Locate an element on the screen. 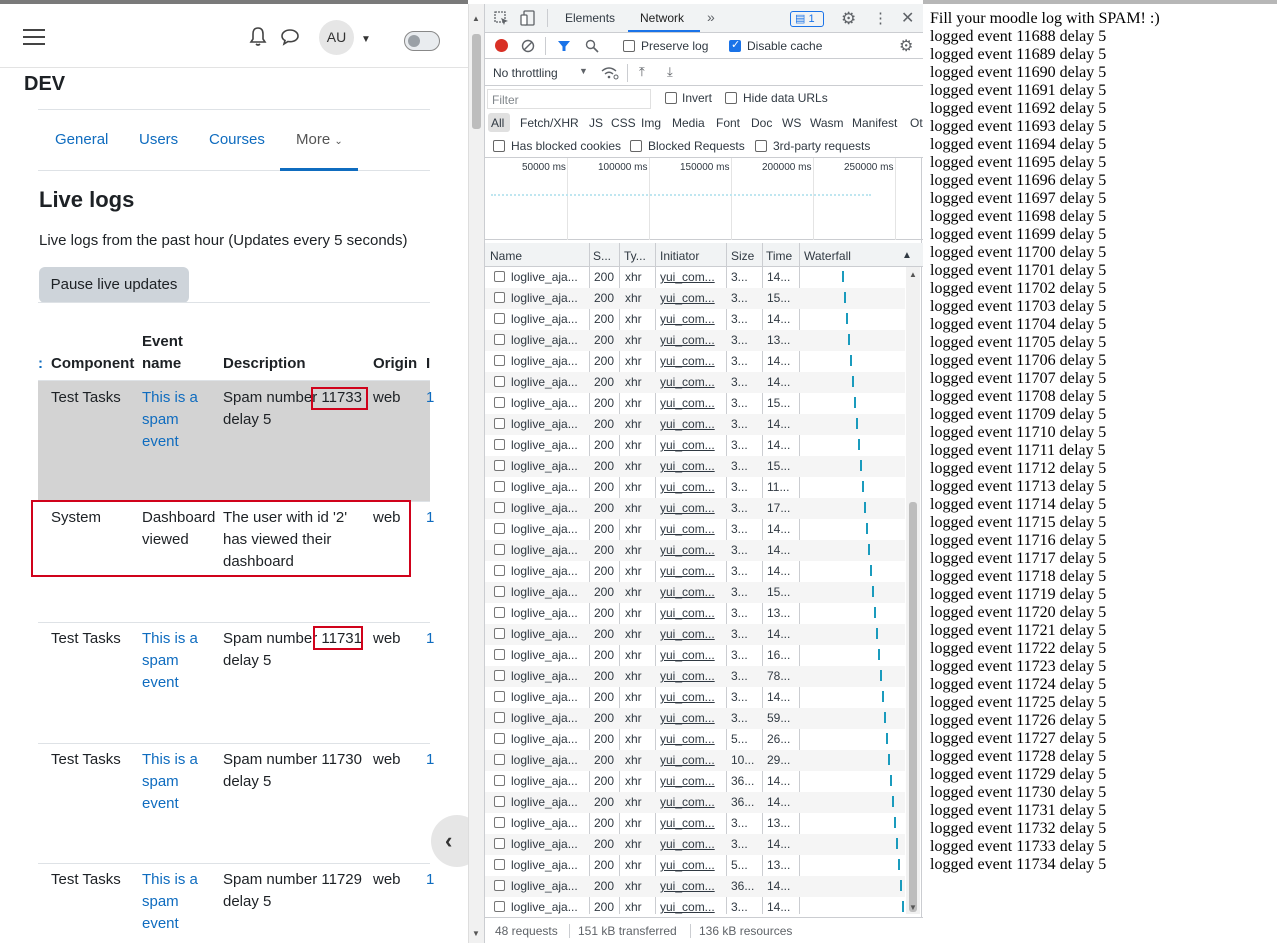  edit-mode-toggle is located at coordinates (422, 41).